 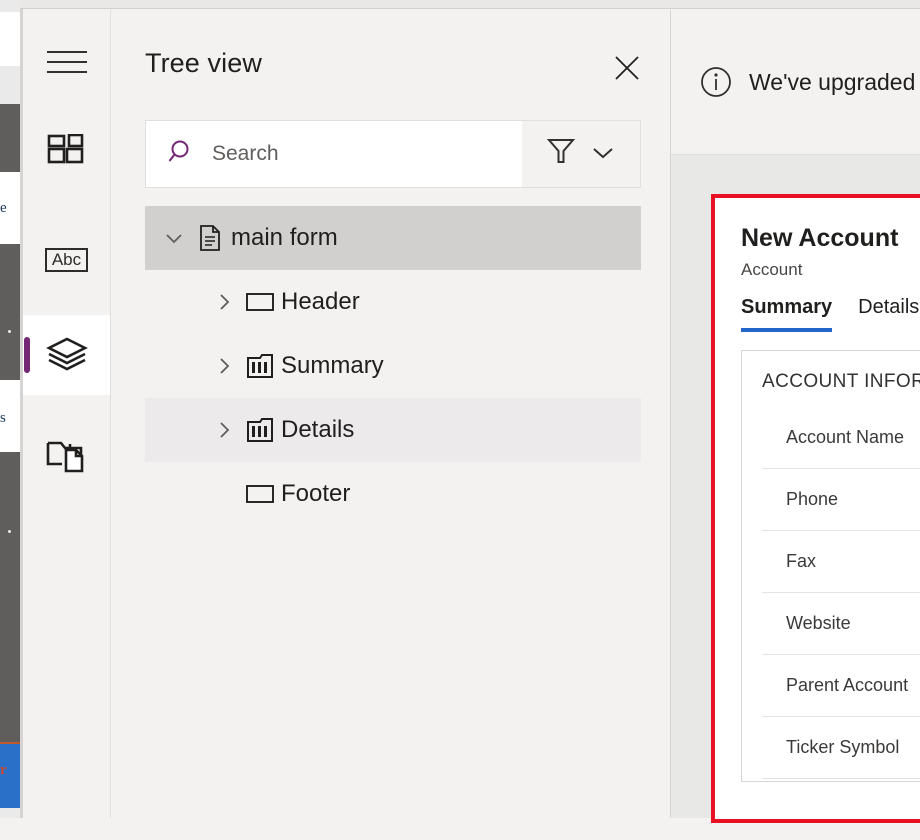 I want to click on close-icon, so click(x=627, y=68).